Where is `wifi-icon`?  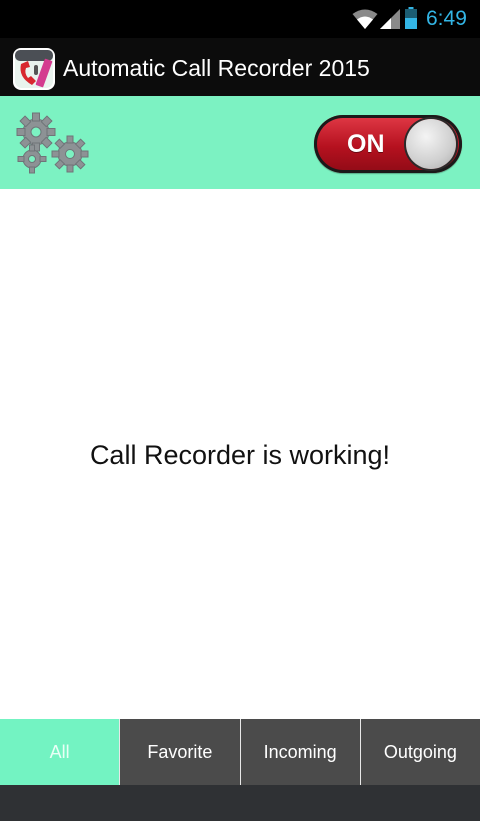 wifi-icon is located at coordinates (365, 19).